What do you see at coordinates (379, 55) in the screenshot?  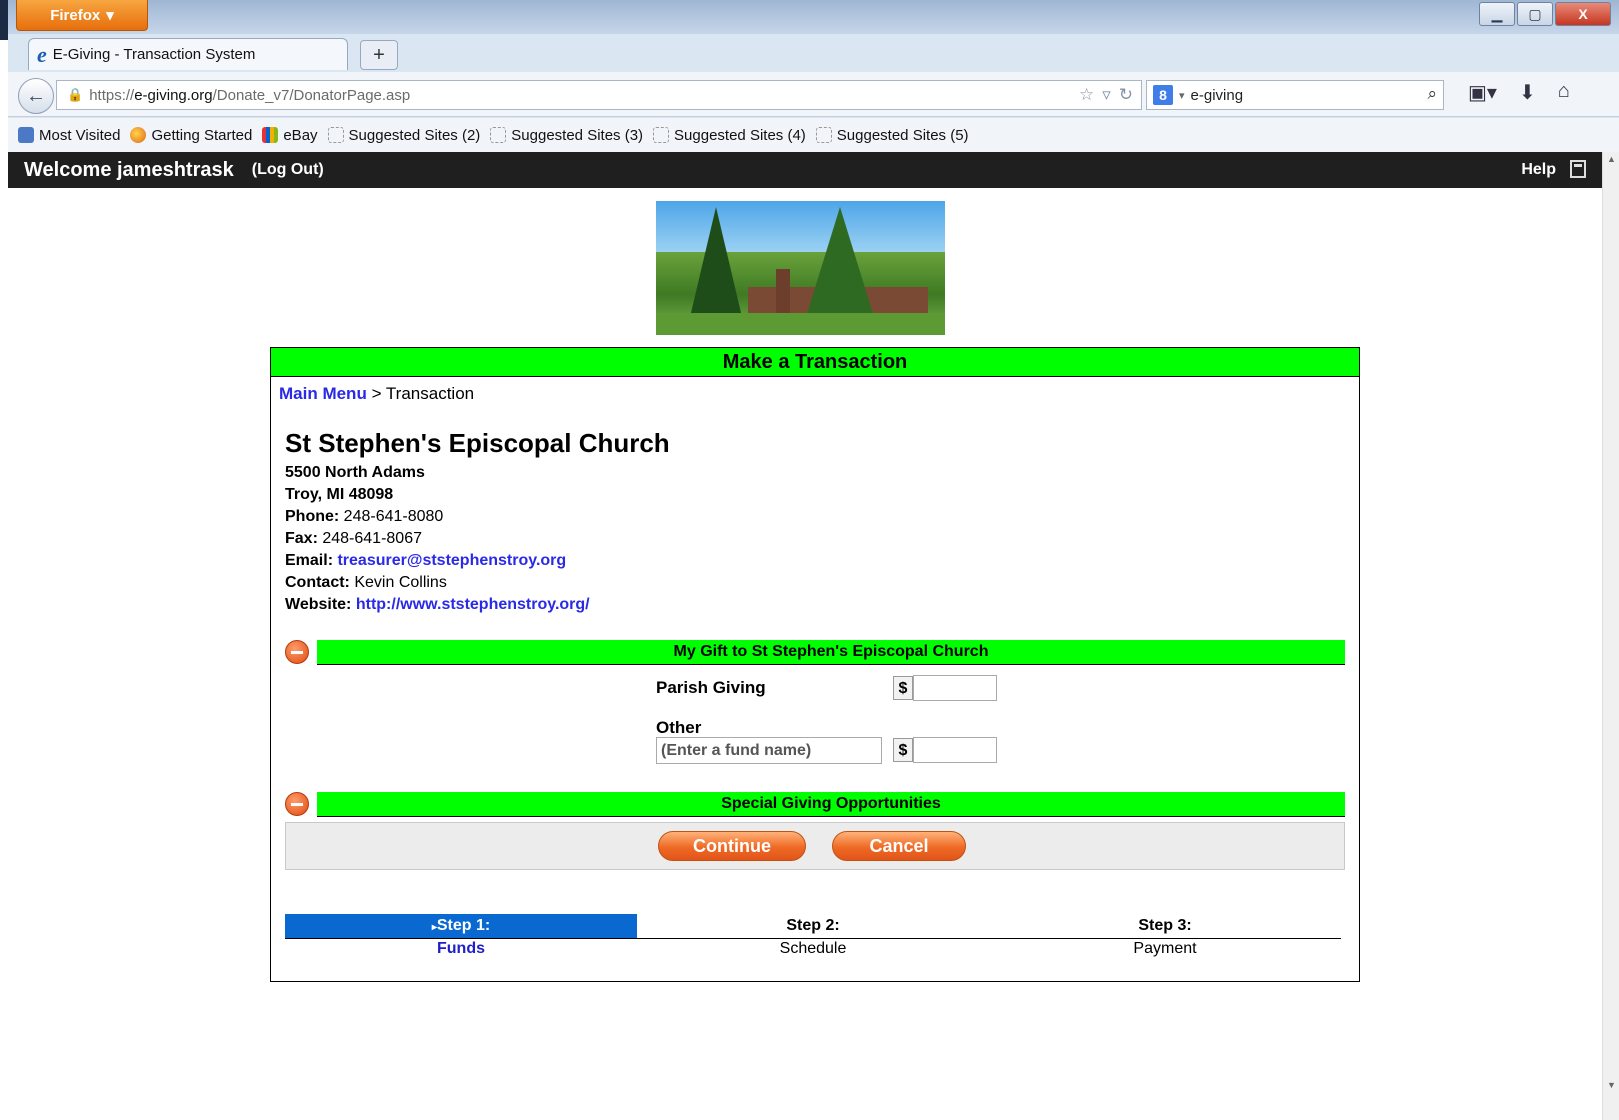 I see `new-tab-button: +` at bounding box center [379, 55].